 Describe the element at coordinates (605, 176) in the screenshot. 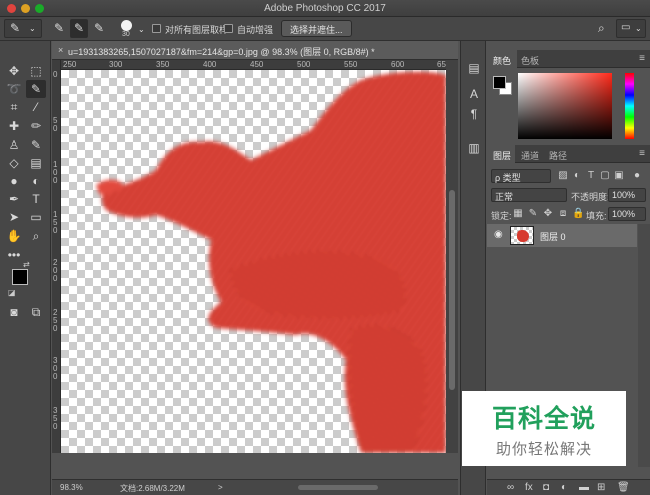

I see `filter-shape-icon: ▢` at that location.